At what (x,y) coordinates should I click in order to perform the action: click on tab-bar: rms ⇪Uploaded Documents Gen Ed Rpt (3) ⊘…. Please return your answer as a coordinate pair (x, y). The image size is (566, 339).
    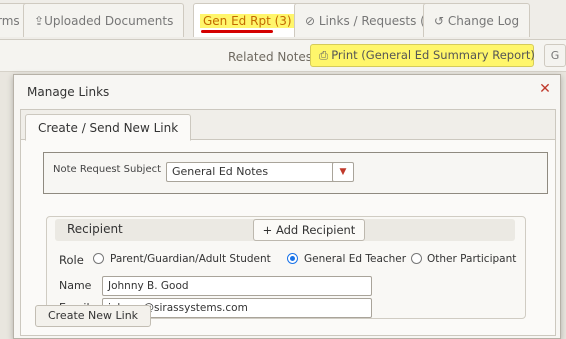
    Looking at the image, I should click on (283, 20).